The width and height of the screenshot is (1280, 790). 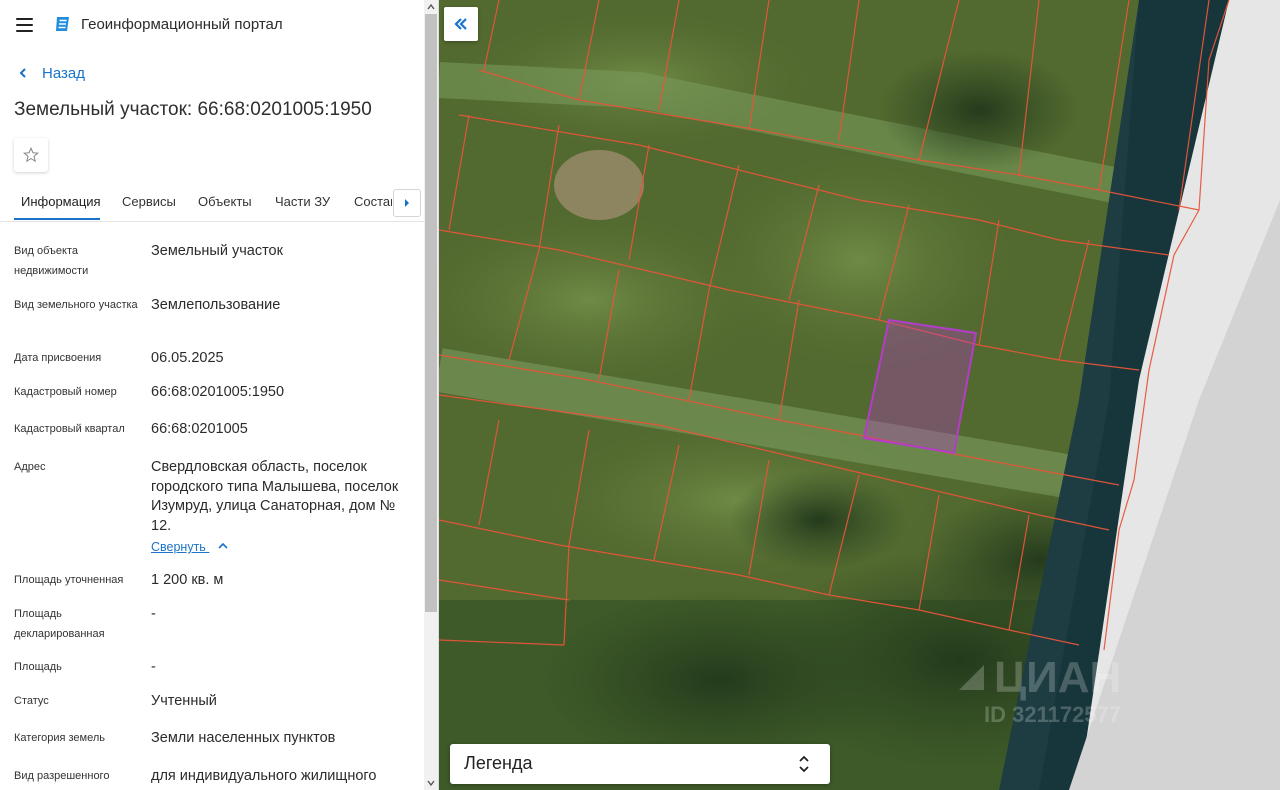 I want to click on info-value: Землепользование, so click(x=216, y=305).